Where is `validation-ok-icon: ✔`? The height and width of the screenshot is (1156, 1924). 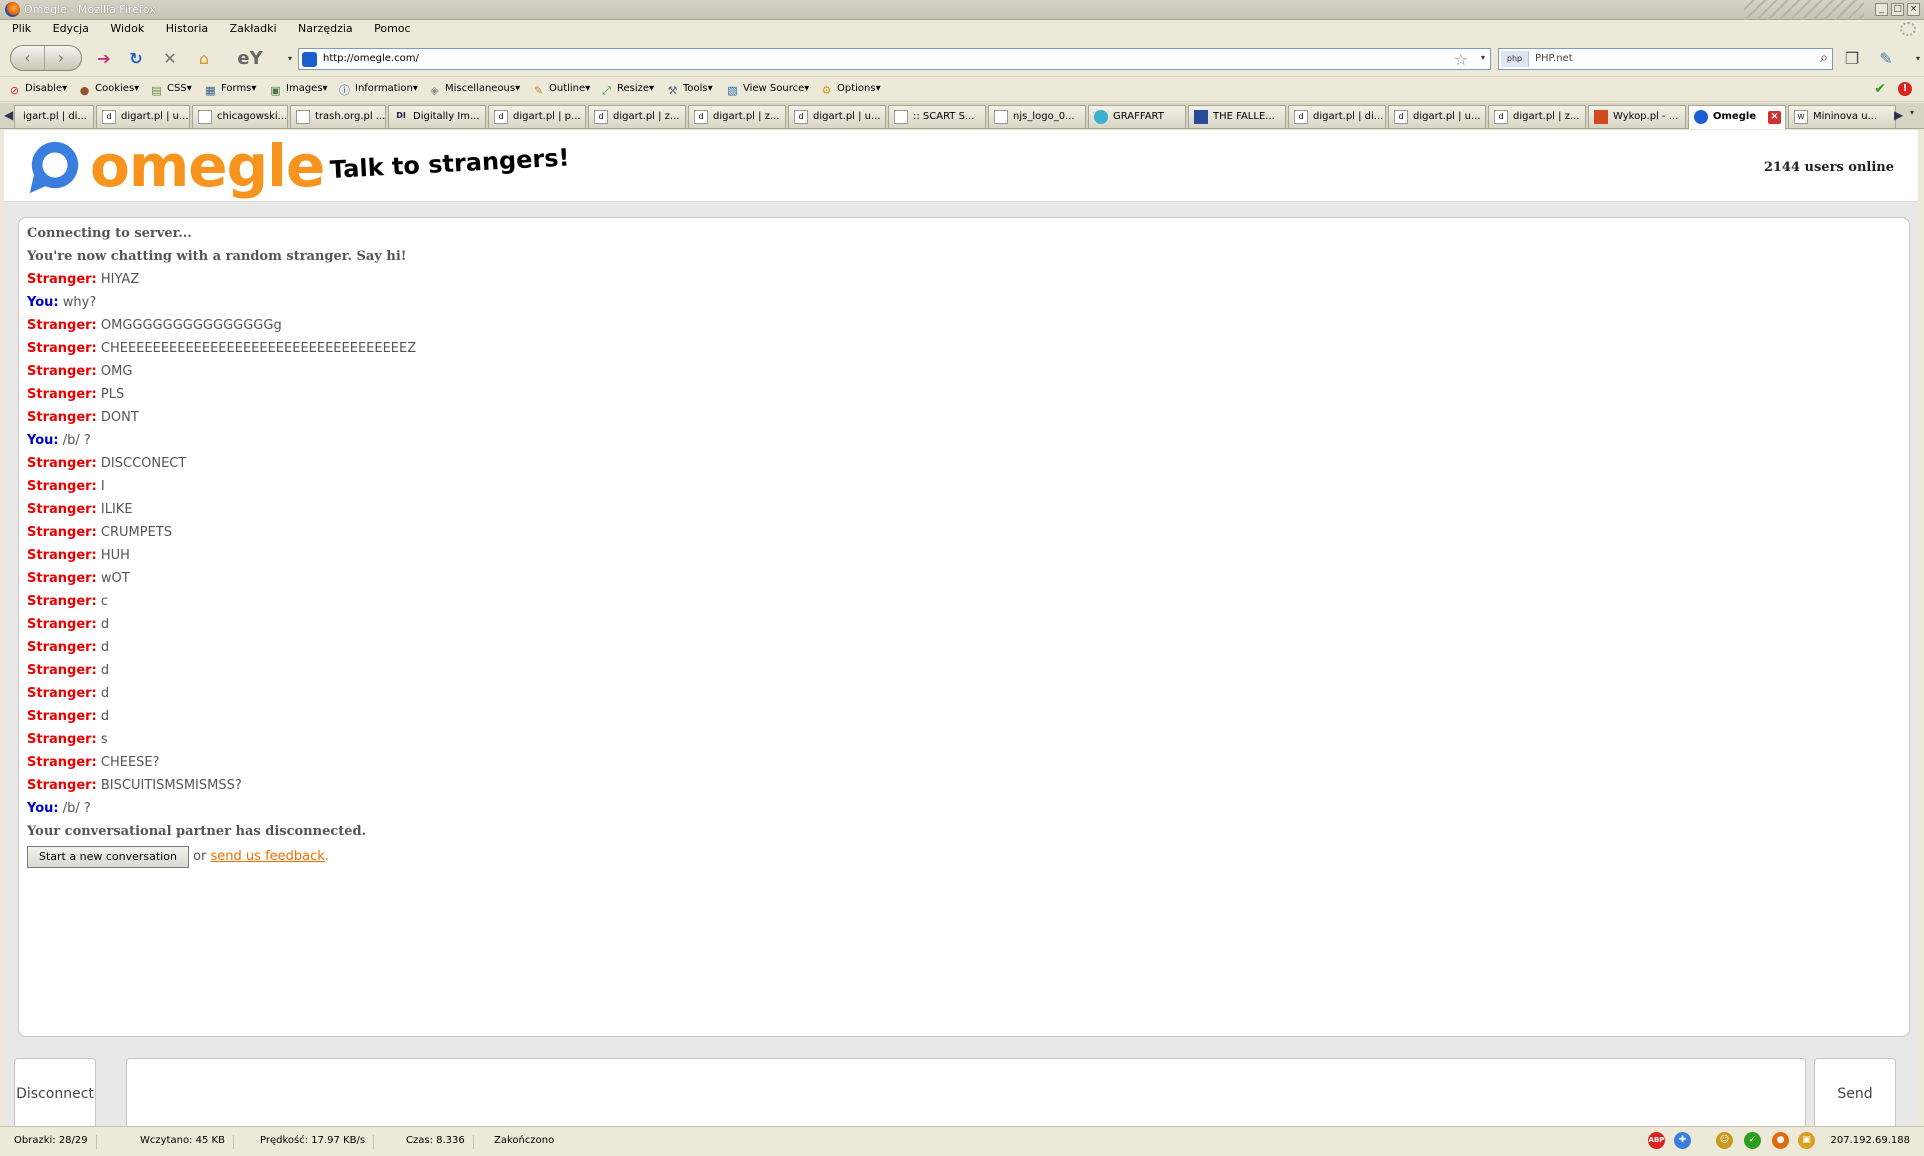 validation-ok-icon: ✔ is located at coordinates (1880, 89).